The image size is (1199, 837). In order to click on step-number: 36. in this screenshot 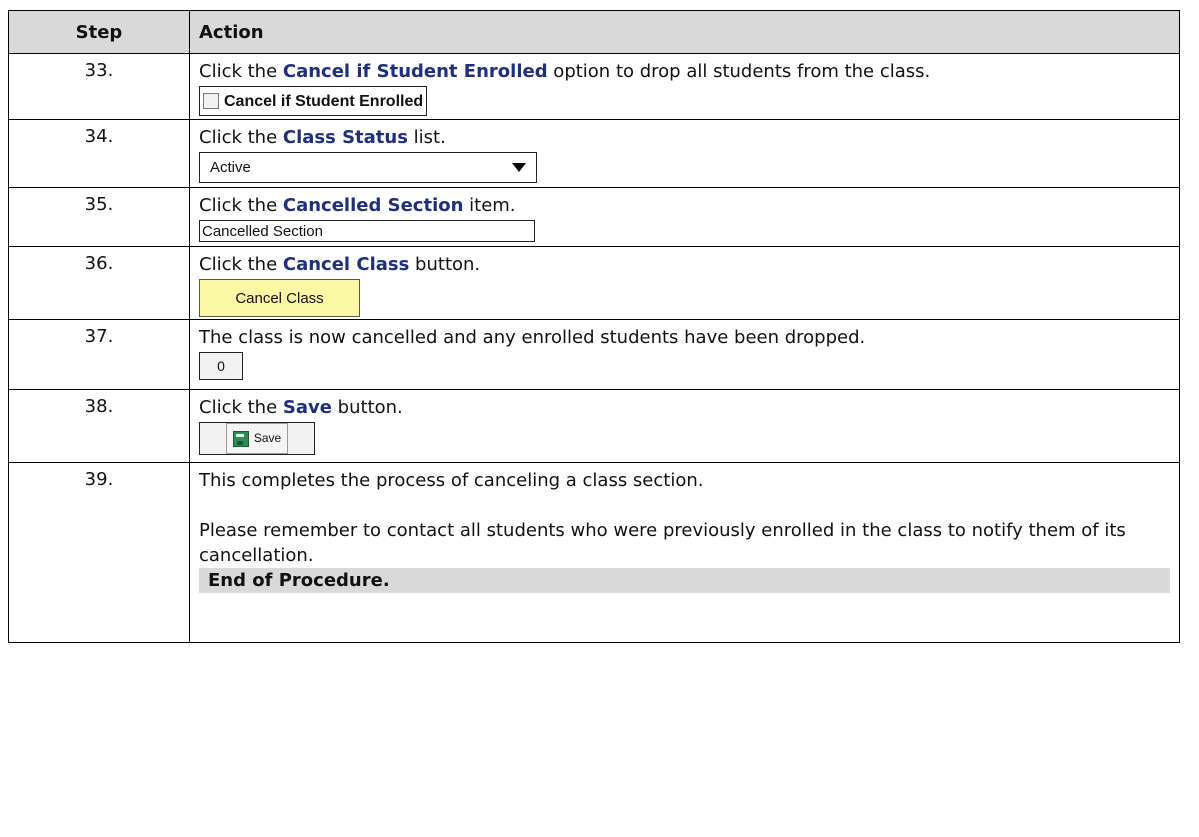, I will do `click(99, 283)`.